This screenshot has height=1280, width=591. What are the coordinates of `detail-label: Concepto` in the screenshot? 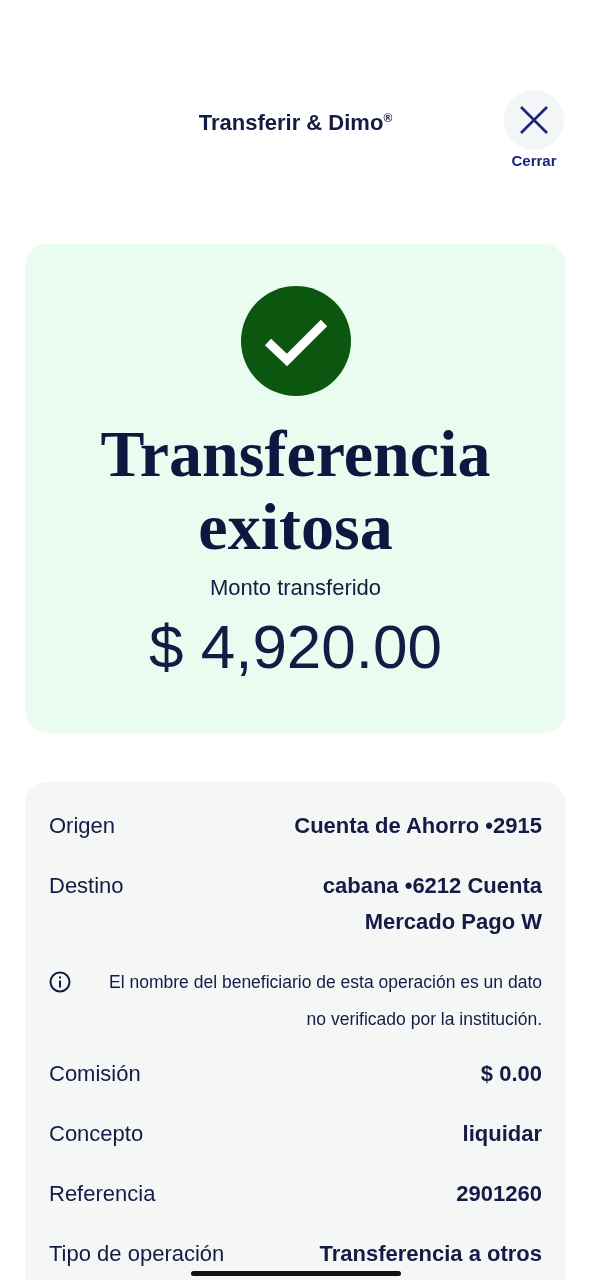 It's located at (96, 1134).